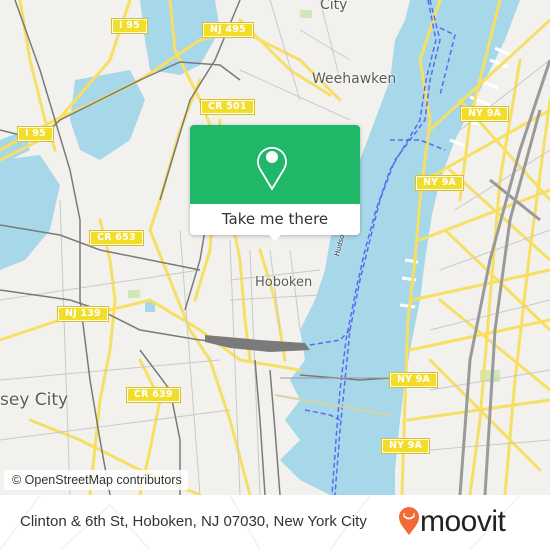  What do you see at coordinates (228, 30) in the screenshot?
I see `shield-nj495: NJ 495` at bounding box center [228, 30].